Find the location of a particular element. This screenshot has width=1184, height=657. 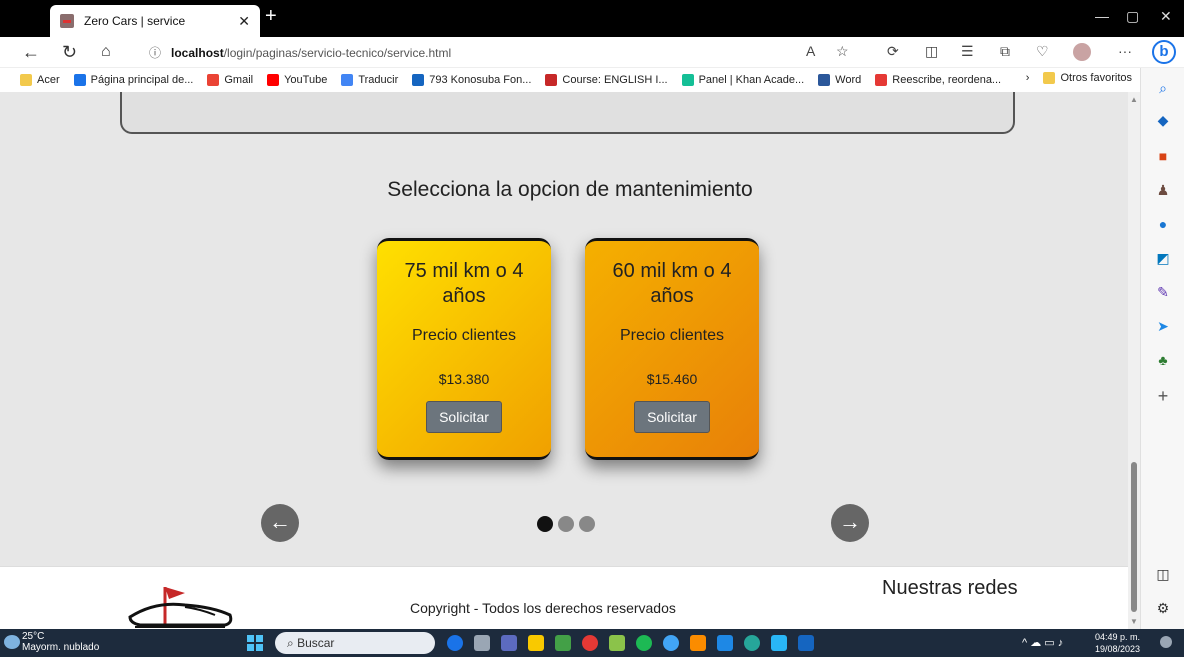

teams-icon is located at coordinates (509, 643).